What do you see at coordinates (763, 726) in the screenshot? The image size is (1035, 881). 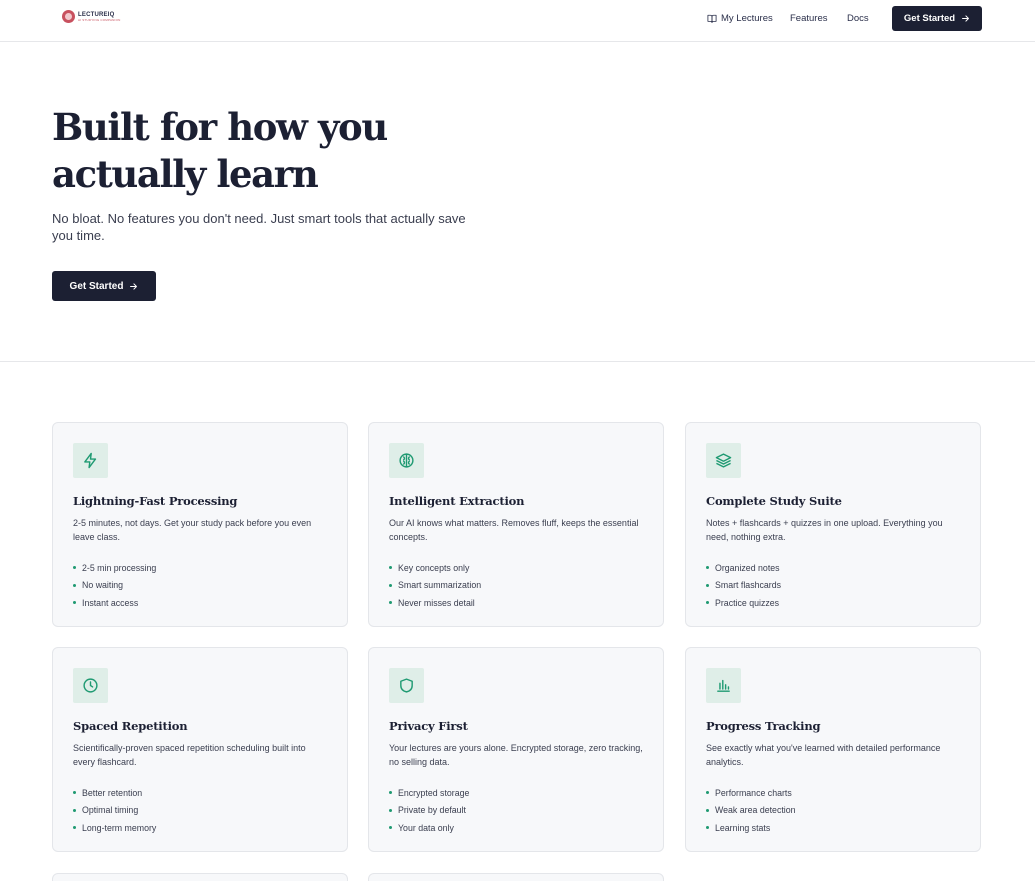 I see `feature-title: Progress Tracking` at bounding box center [763, 726].